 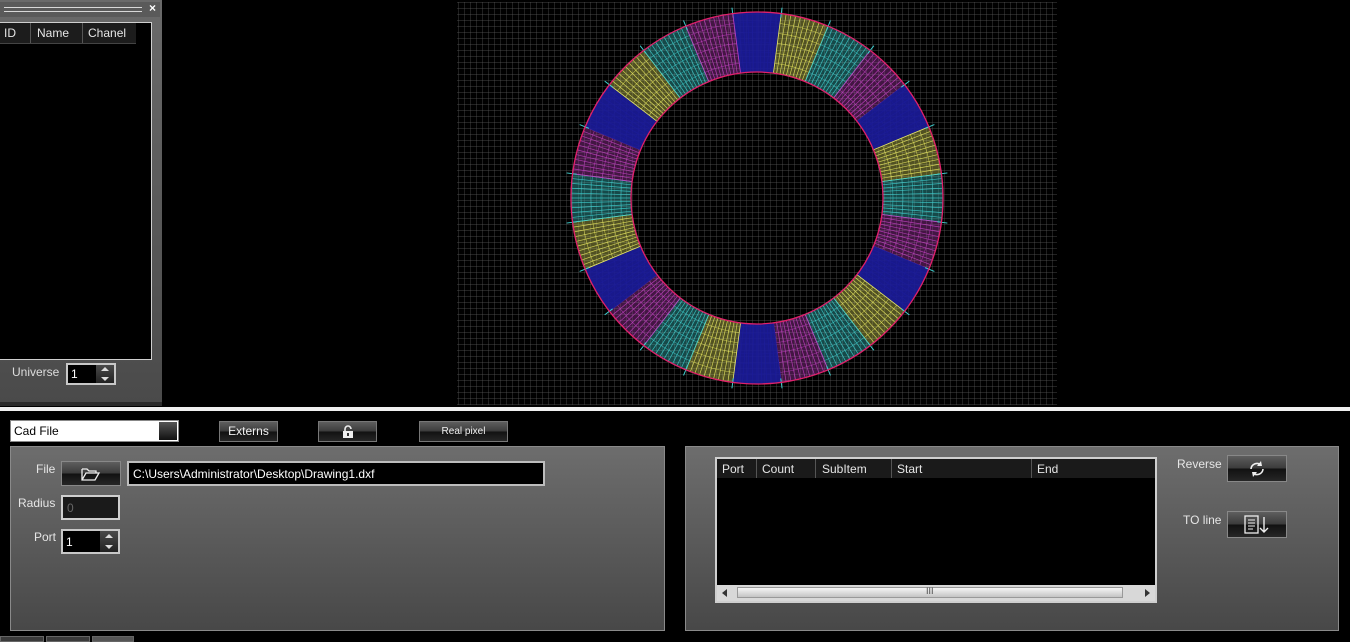 What do you see at coordinates (1147, 593) in the screenshot?
I see `scroll-right-icon` at bounding box center [1147, 593].